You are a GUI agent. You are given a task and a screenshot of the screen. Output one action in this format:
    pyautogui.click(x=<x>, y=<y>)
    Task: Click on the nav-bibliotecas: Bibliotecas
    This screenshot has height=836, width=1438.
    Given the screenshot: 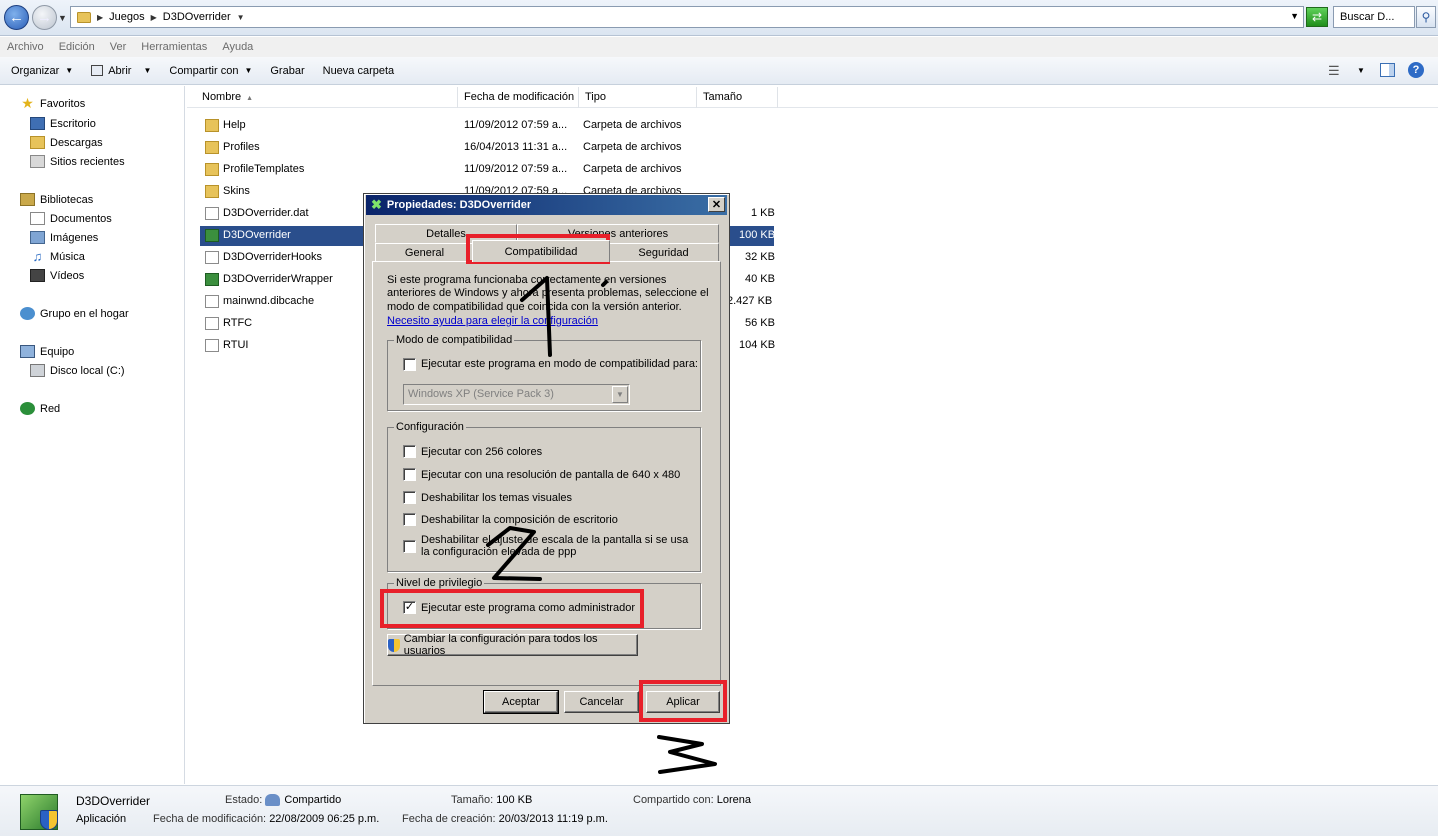 What is the action you would take?
    pyautogui.click(x=56, y=199)
    